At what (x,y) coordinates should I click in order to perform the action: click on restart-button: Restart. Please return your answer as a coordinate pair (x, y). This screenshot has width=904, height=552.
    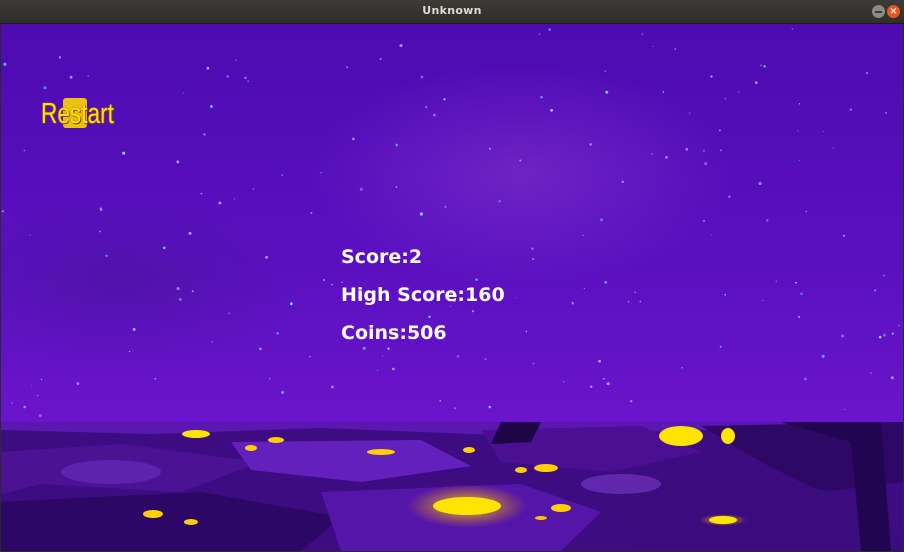
    Looking at the image, I should click on (77, 114).